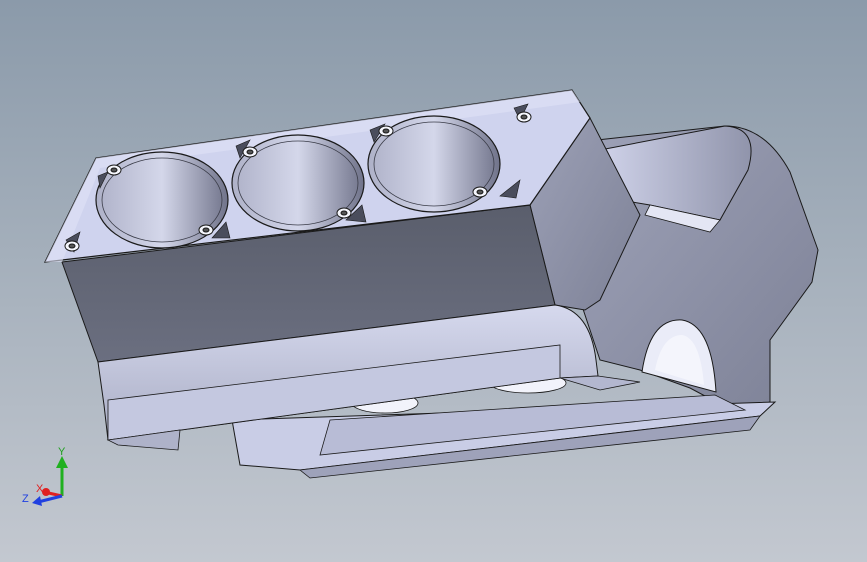  Describe the element at coordinates (45, 476) in the screenshot. I see `coordinate-triad: Y X Z` at that location.